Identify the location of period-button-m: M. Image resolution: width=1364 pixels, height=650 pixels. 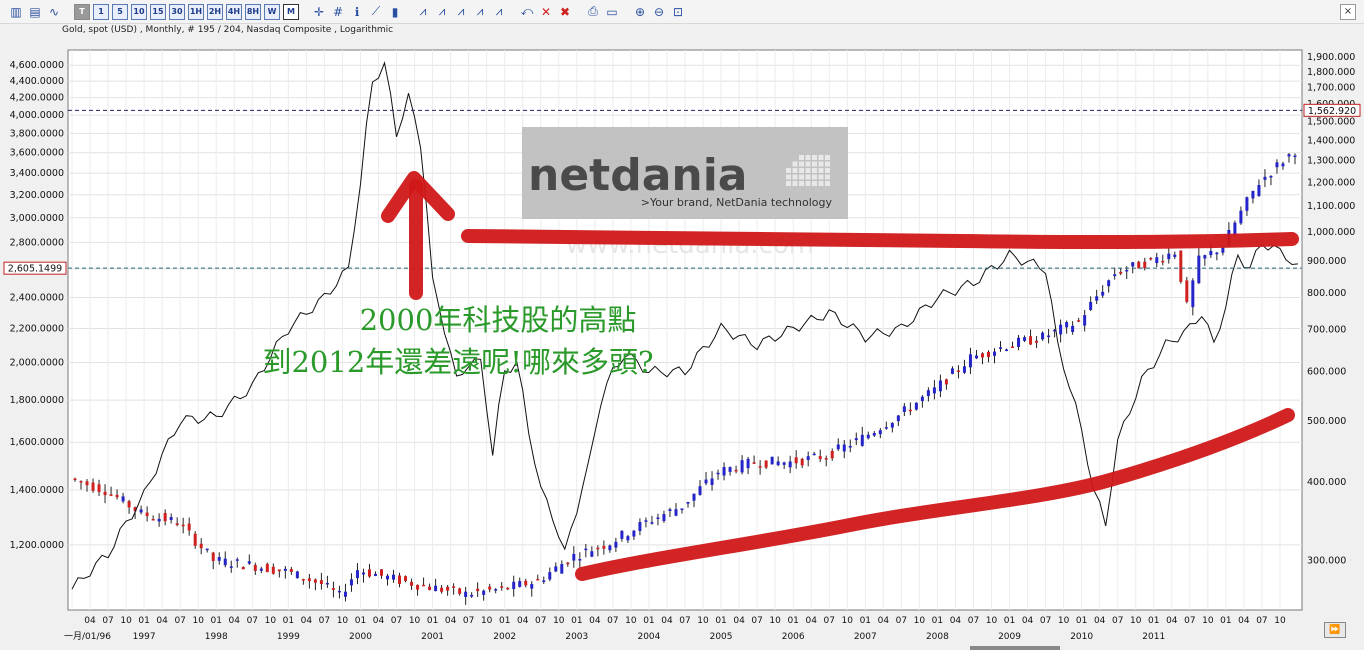
(291, 11).